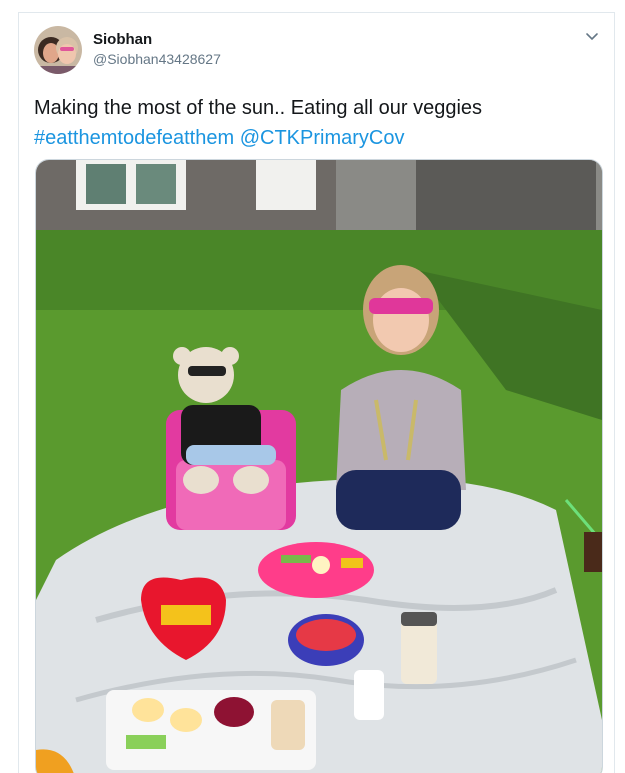 This screenshot has width=625, height=773. I want to click on user-handle: @Siobhan43428627, so click(157, 59).